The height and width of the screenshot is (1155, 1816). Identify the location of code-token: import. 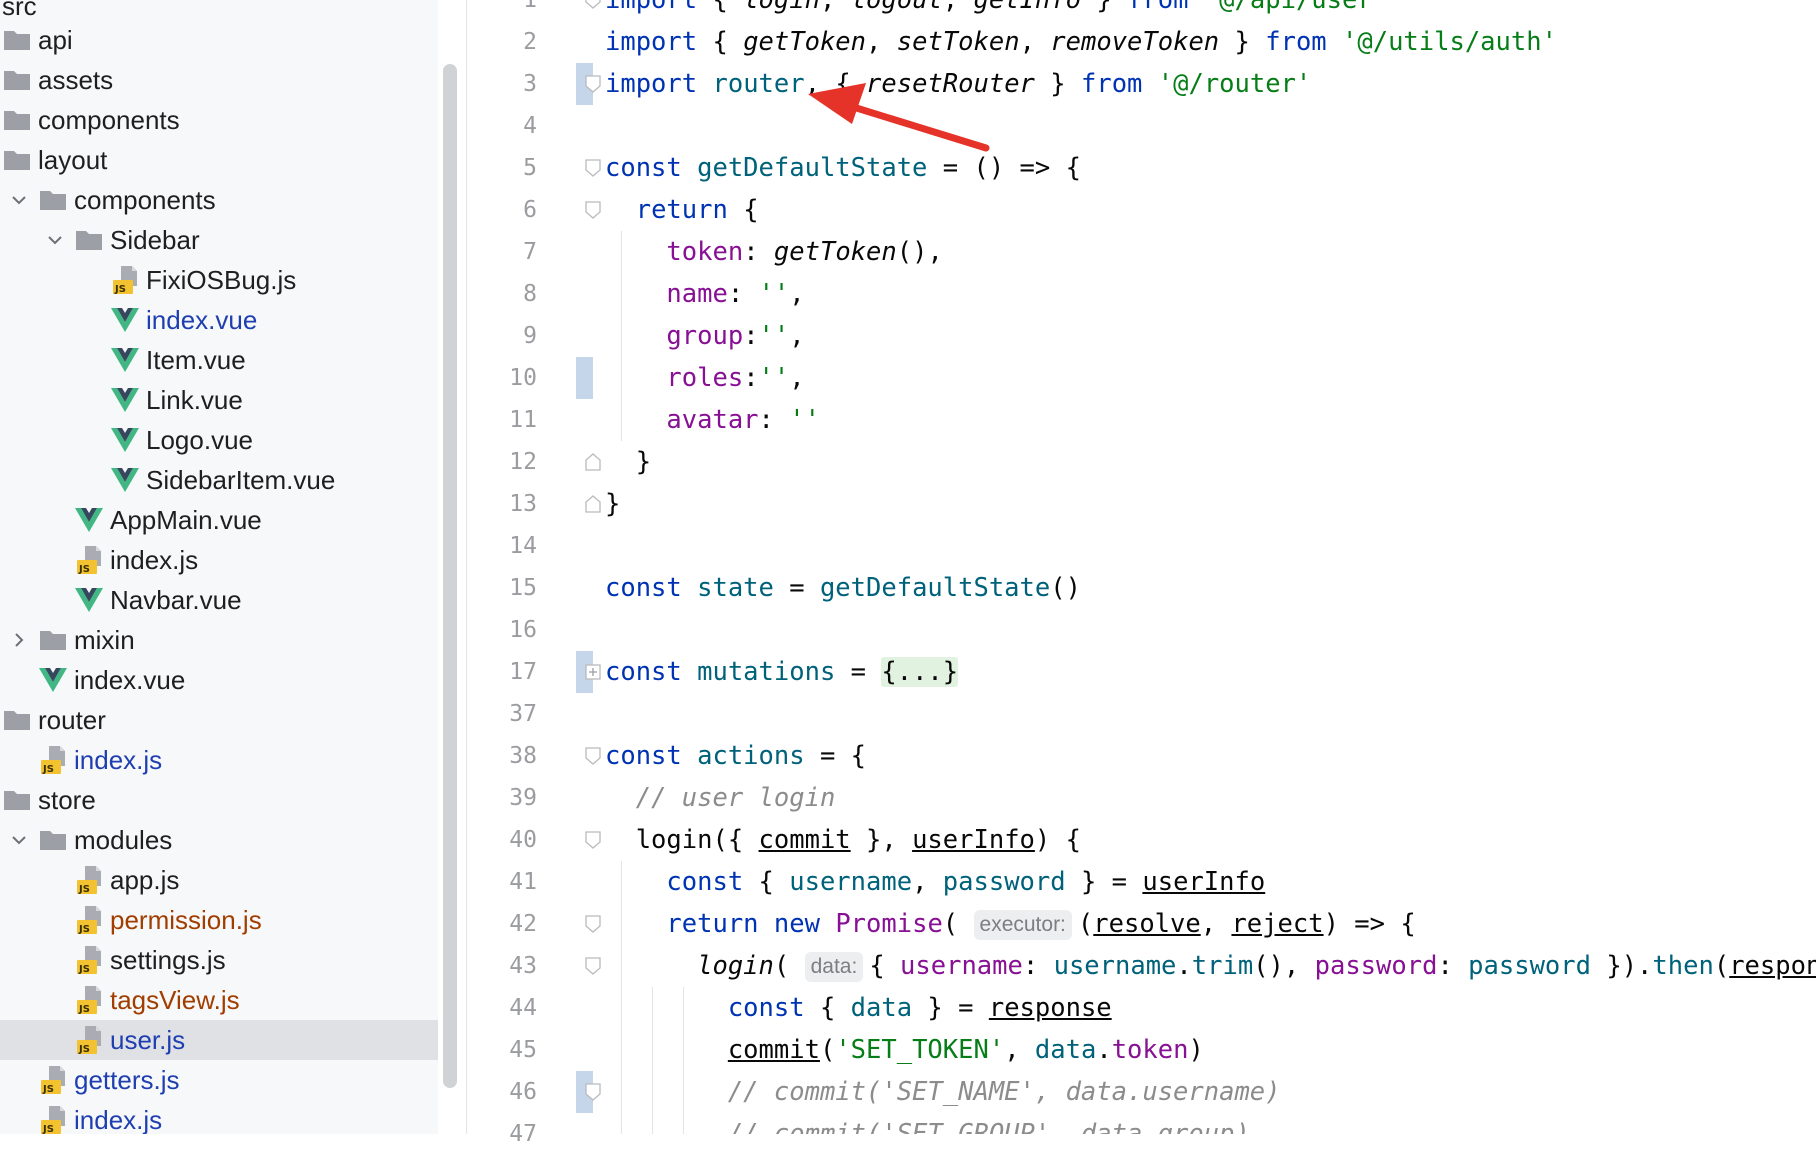
(651, 7).